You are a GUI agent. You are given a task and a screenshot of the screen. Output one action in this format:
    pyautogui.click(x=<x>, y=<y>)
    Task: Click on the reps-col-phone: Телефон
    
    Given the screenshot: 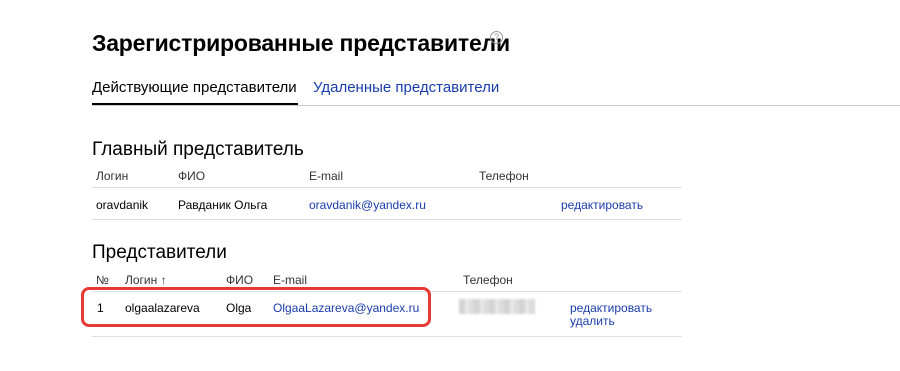 What is the action you would take?
    pyautogui.click(x=488, y=280)
    